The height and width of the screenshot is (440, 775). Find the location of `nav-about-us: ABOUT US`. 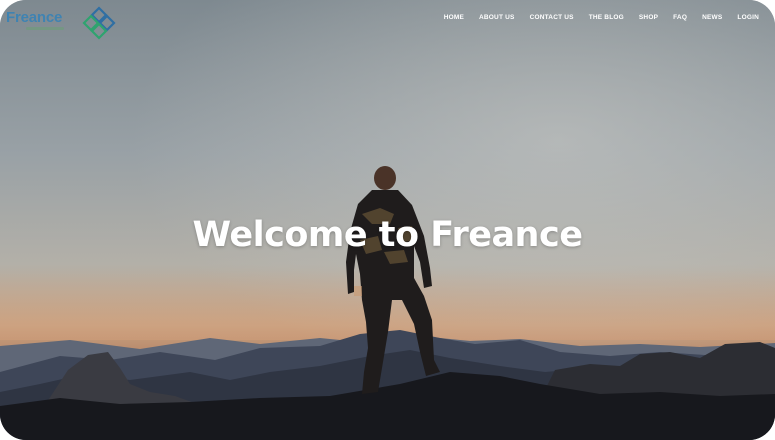

nav-about-us: ABOUT US is located at coordinates (497, 17).